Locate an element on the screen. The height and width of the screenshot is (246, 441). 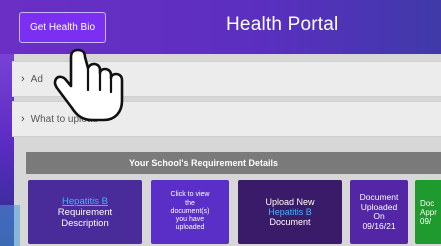
card-text: Doc is located at coordinates (427, 203).